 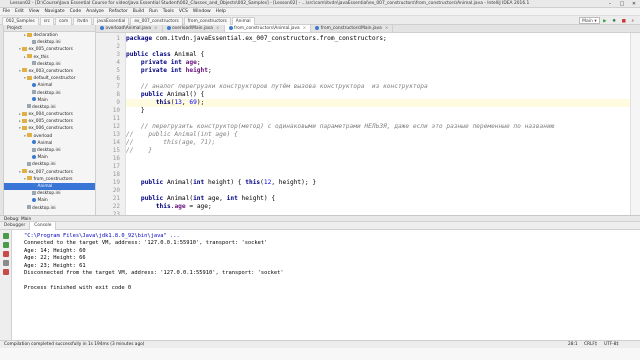 What do you see at coordinates (208, 198) in the screenshot?
I see `code-line: public Animal(int age, int height) {` at bounding box center [208, 198].